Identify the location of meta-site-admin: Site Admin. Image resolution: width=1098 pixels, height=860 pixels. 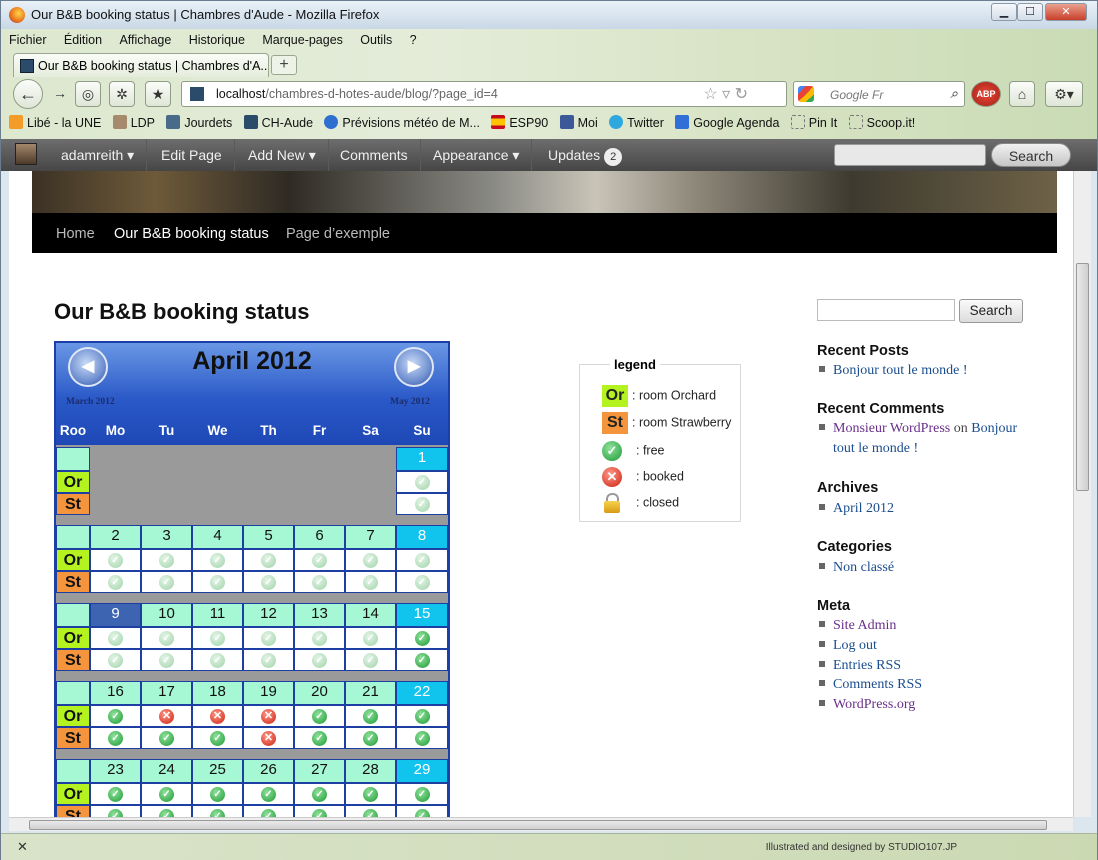
(856, 626).